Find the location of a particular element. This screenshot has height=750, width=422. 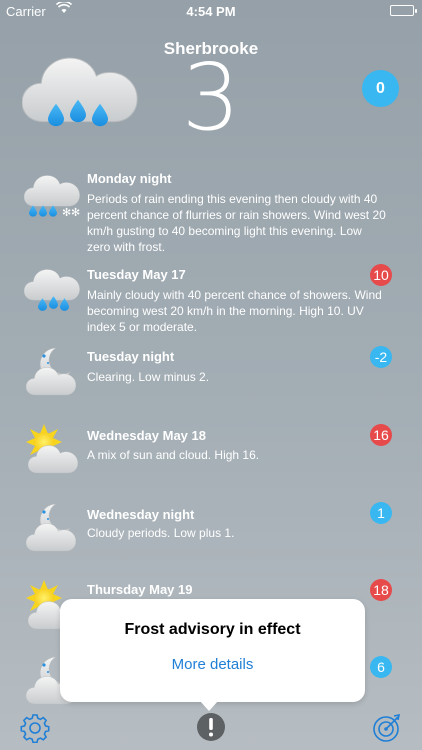

battery-icon is located at coordinates (403, 10).